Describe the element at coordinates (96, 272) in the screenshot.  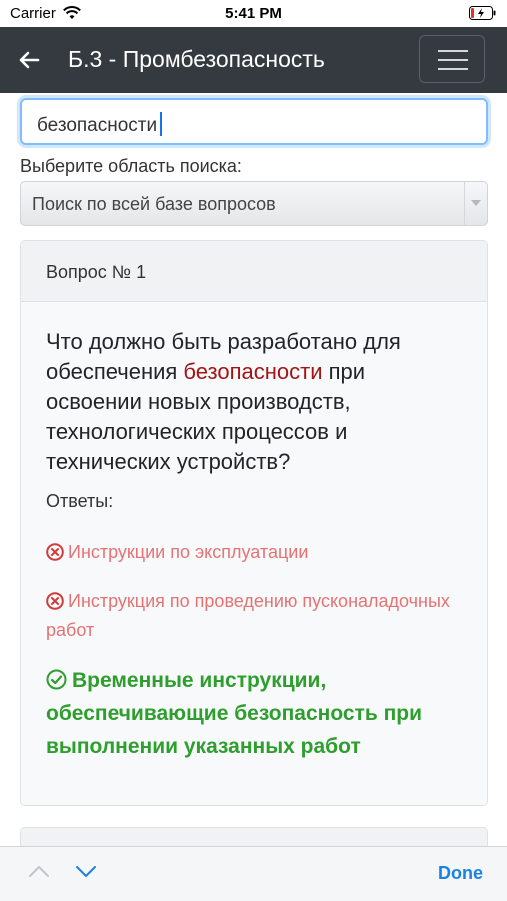
I see `question-number: Вопрос № 1` at that location.